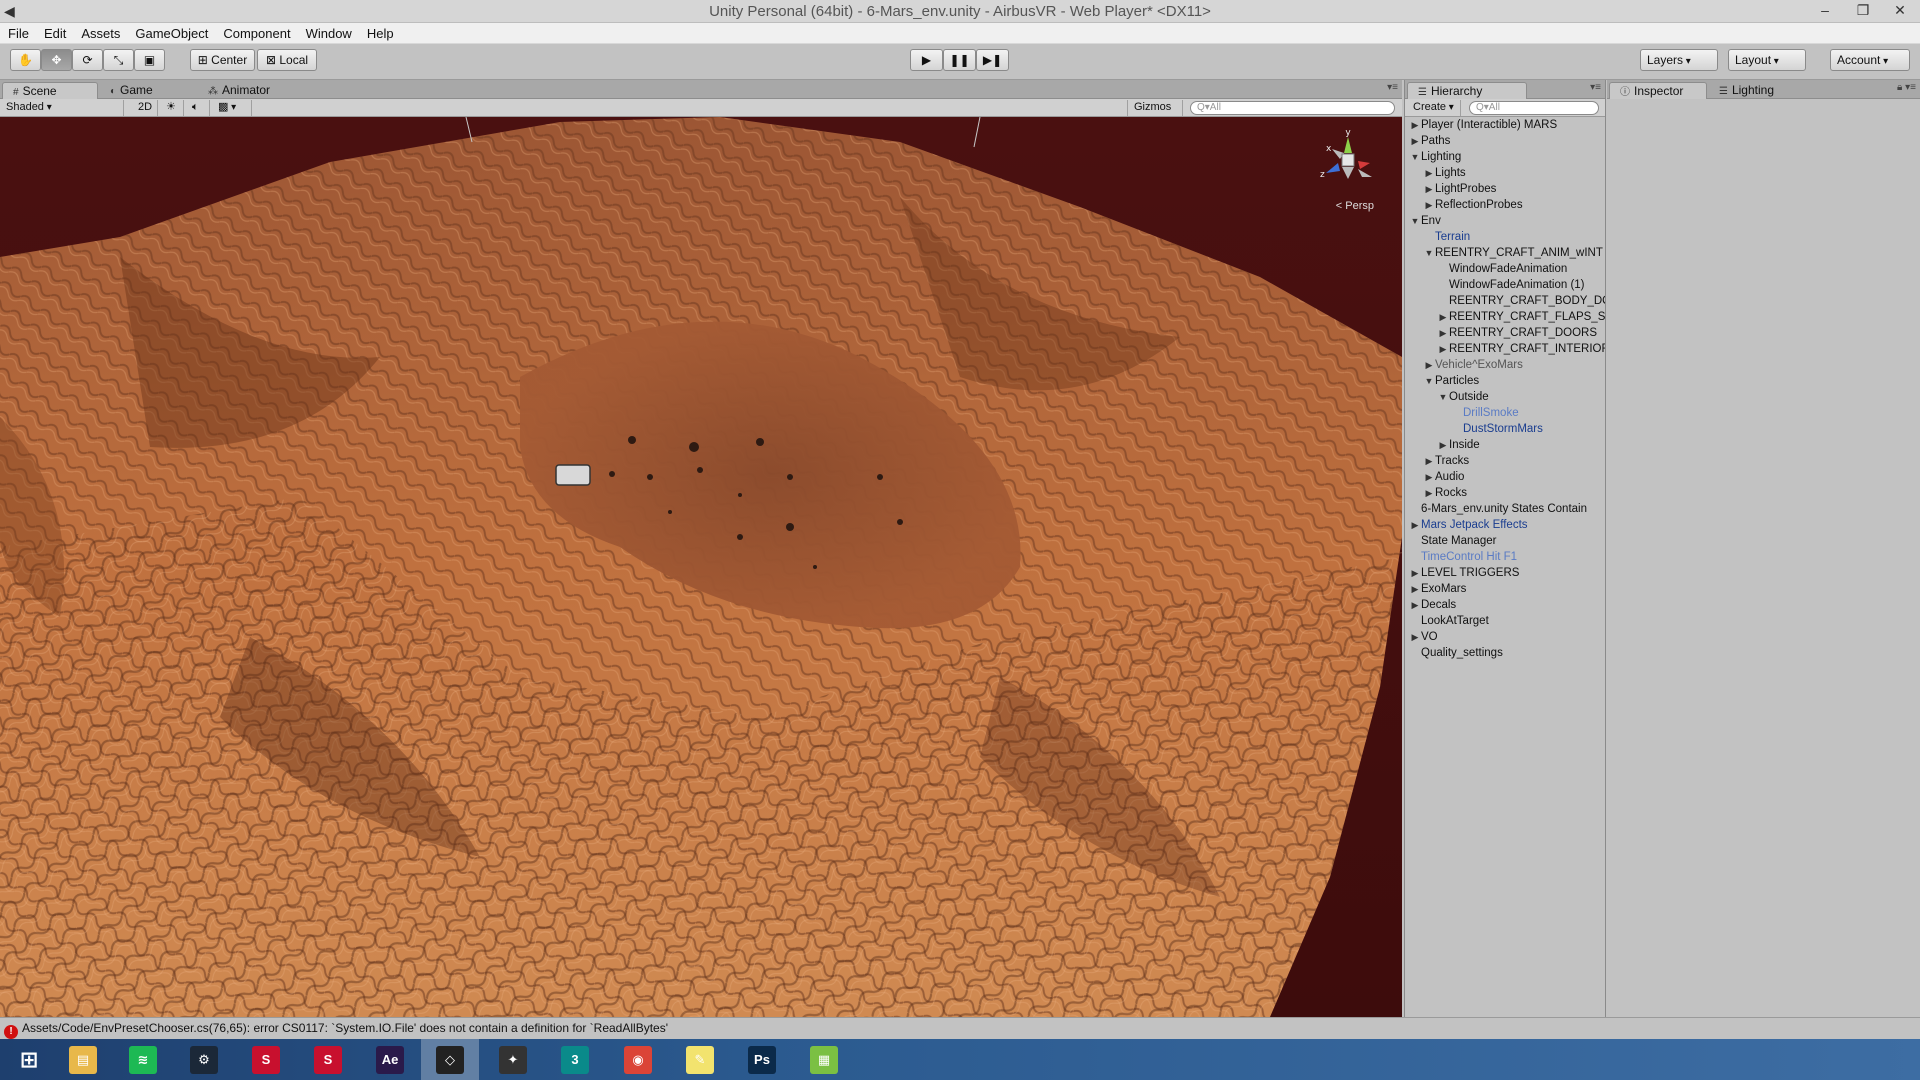  I want to click on layout-dropdown: Layout, so click(1767, 60).